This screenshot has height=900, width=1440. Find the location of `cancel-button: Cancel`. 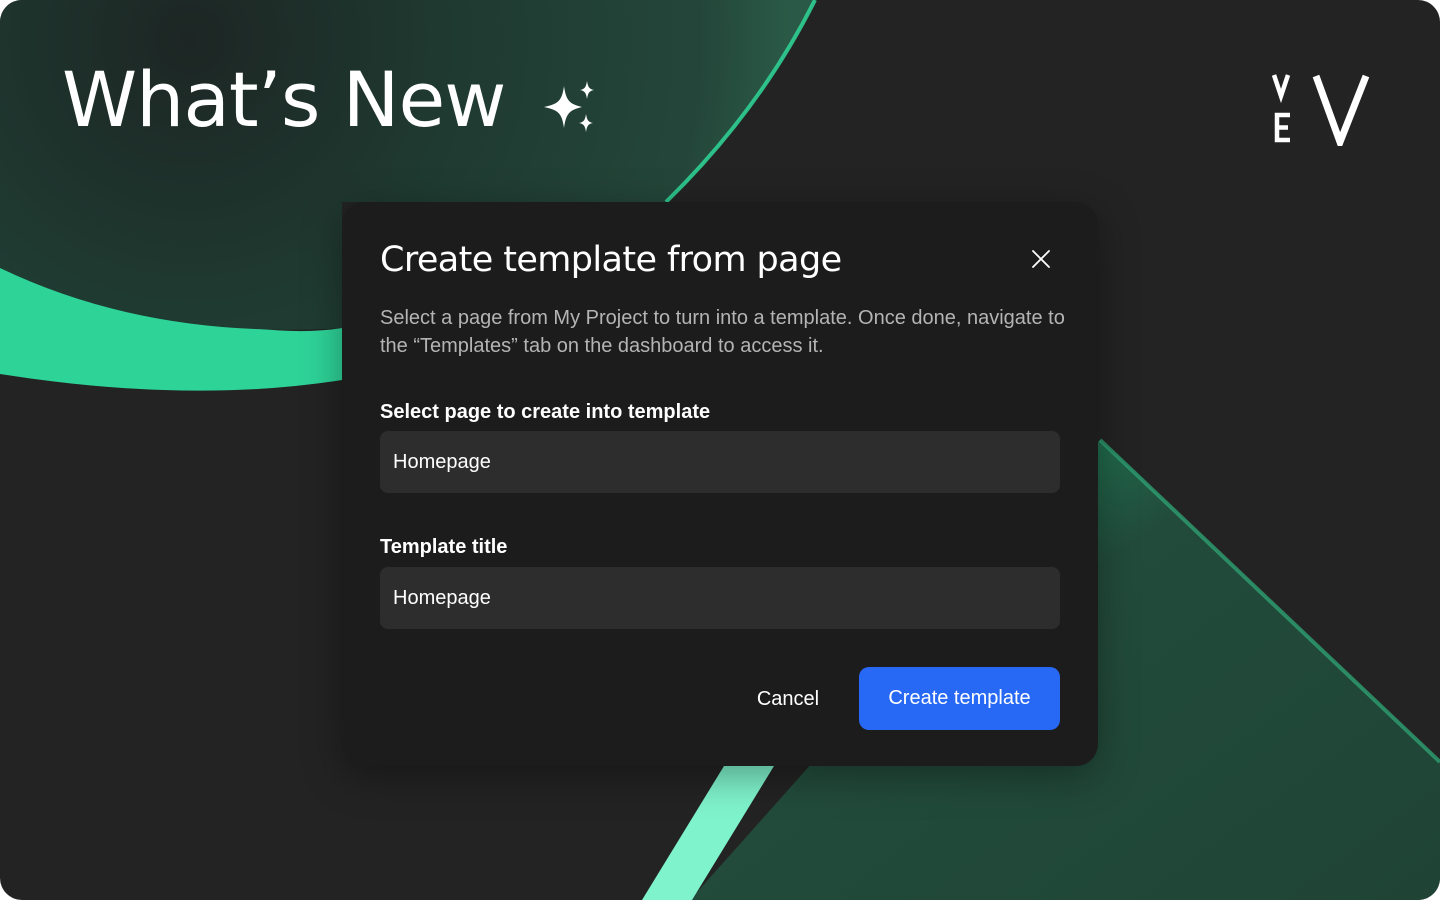

cancel-button: Cancel is located at coordinates (788, 699).